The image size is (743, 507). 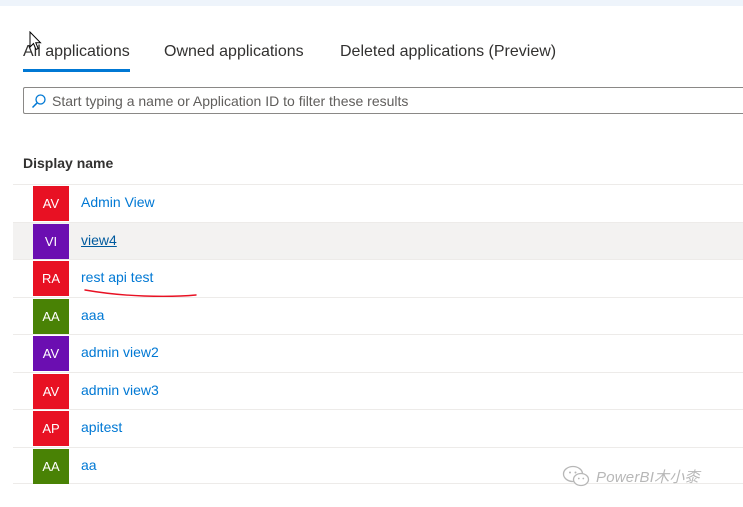 I want to click on app-link: aa, so click(x=89, y=465).